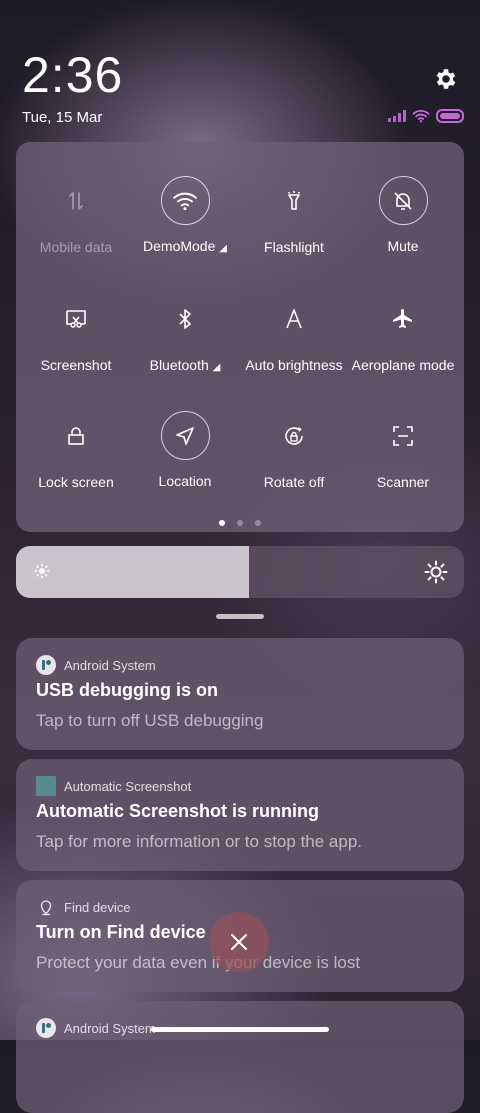 The height and width of the screenshot is (1113, 480). Describe the element at coordinates (127, 690) in the screenshot. I see `notification-title: USB debugging is on` at that location.